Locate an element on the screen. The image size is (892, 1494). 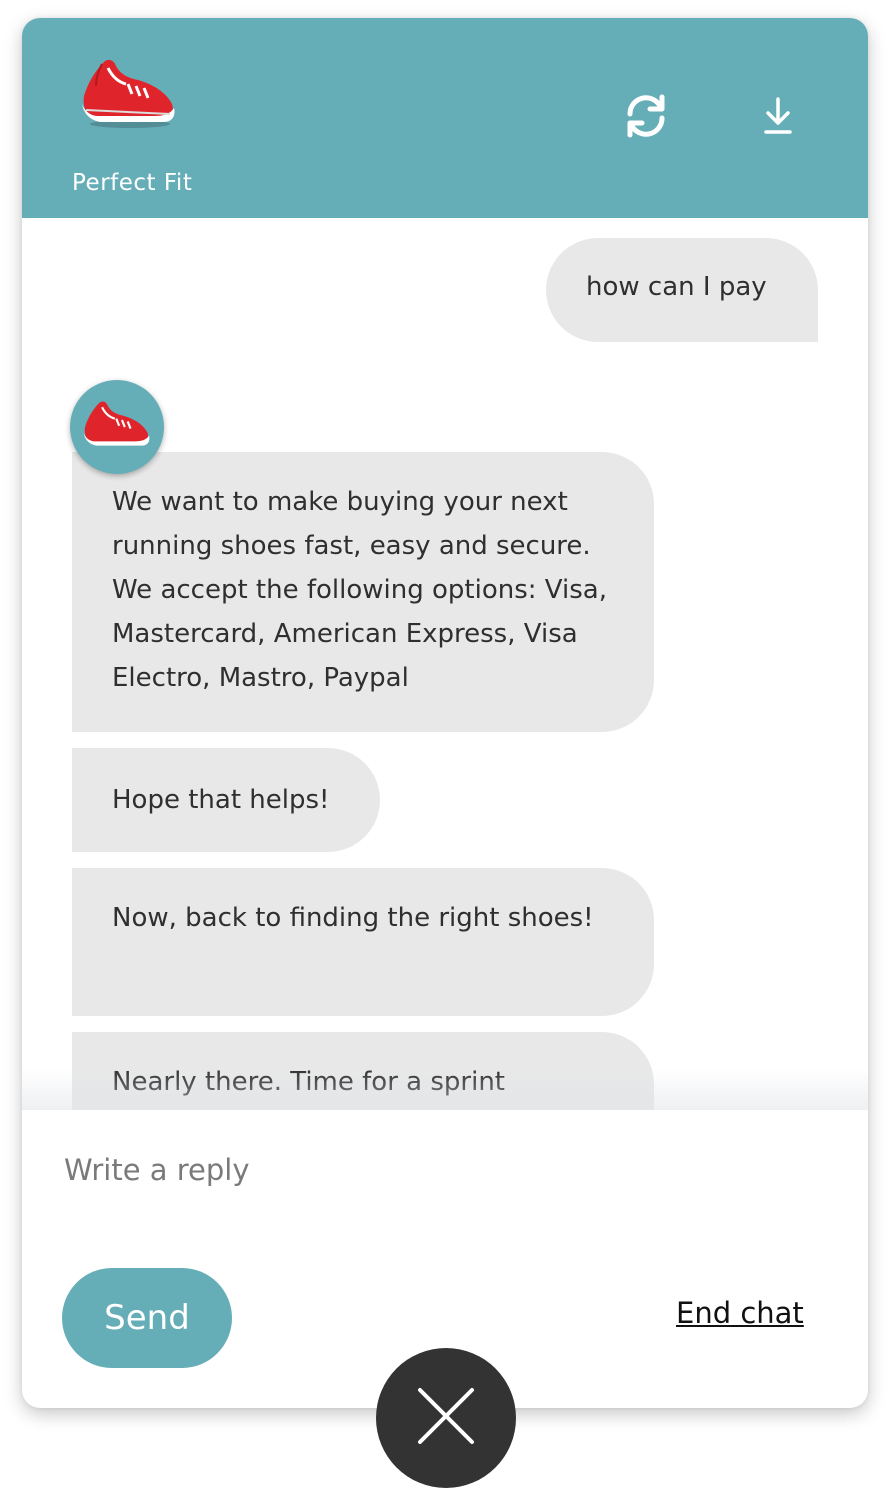
download-icon is located at coordinates (778, 118).